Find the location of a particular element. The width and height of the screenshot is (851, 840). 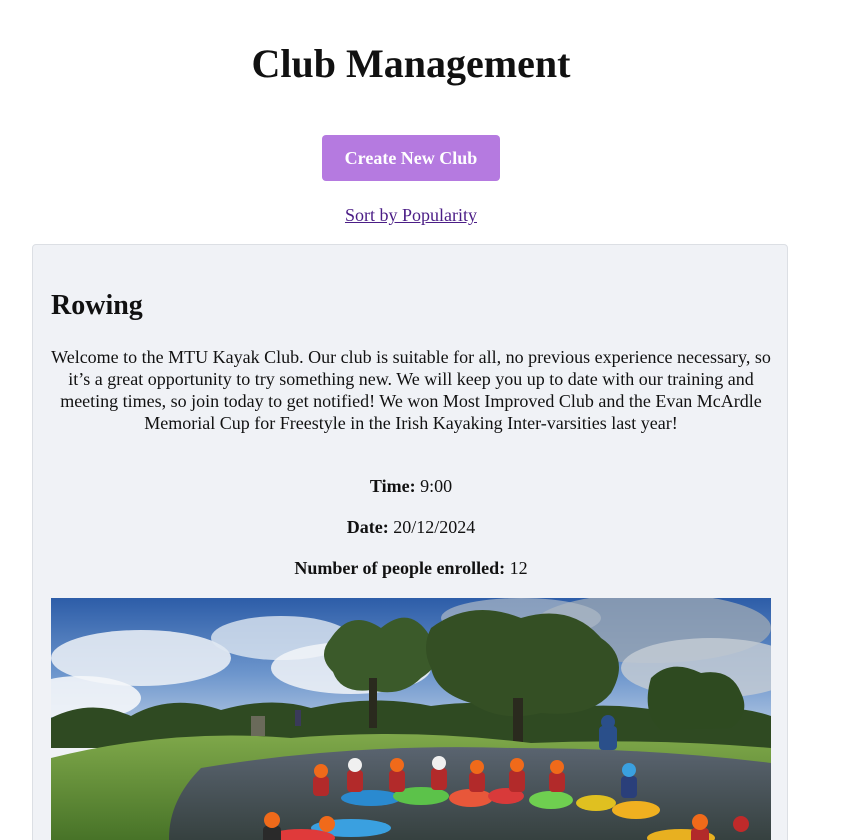

club-date: Date: 20/12/2024 is located at coordinates (410, 527).